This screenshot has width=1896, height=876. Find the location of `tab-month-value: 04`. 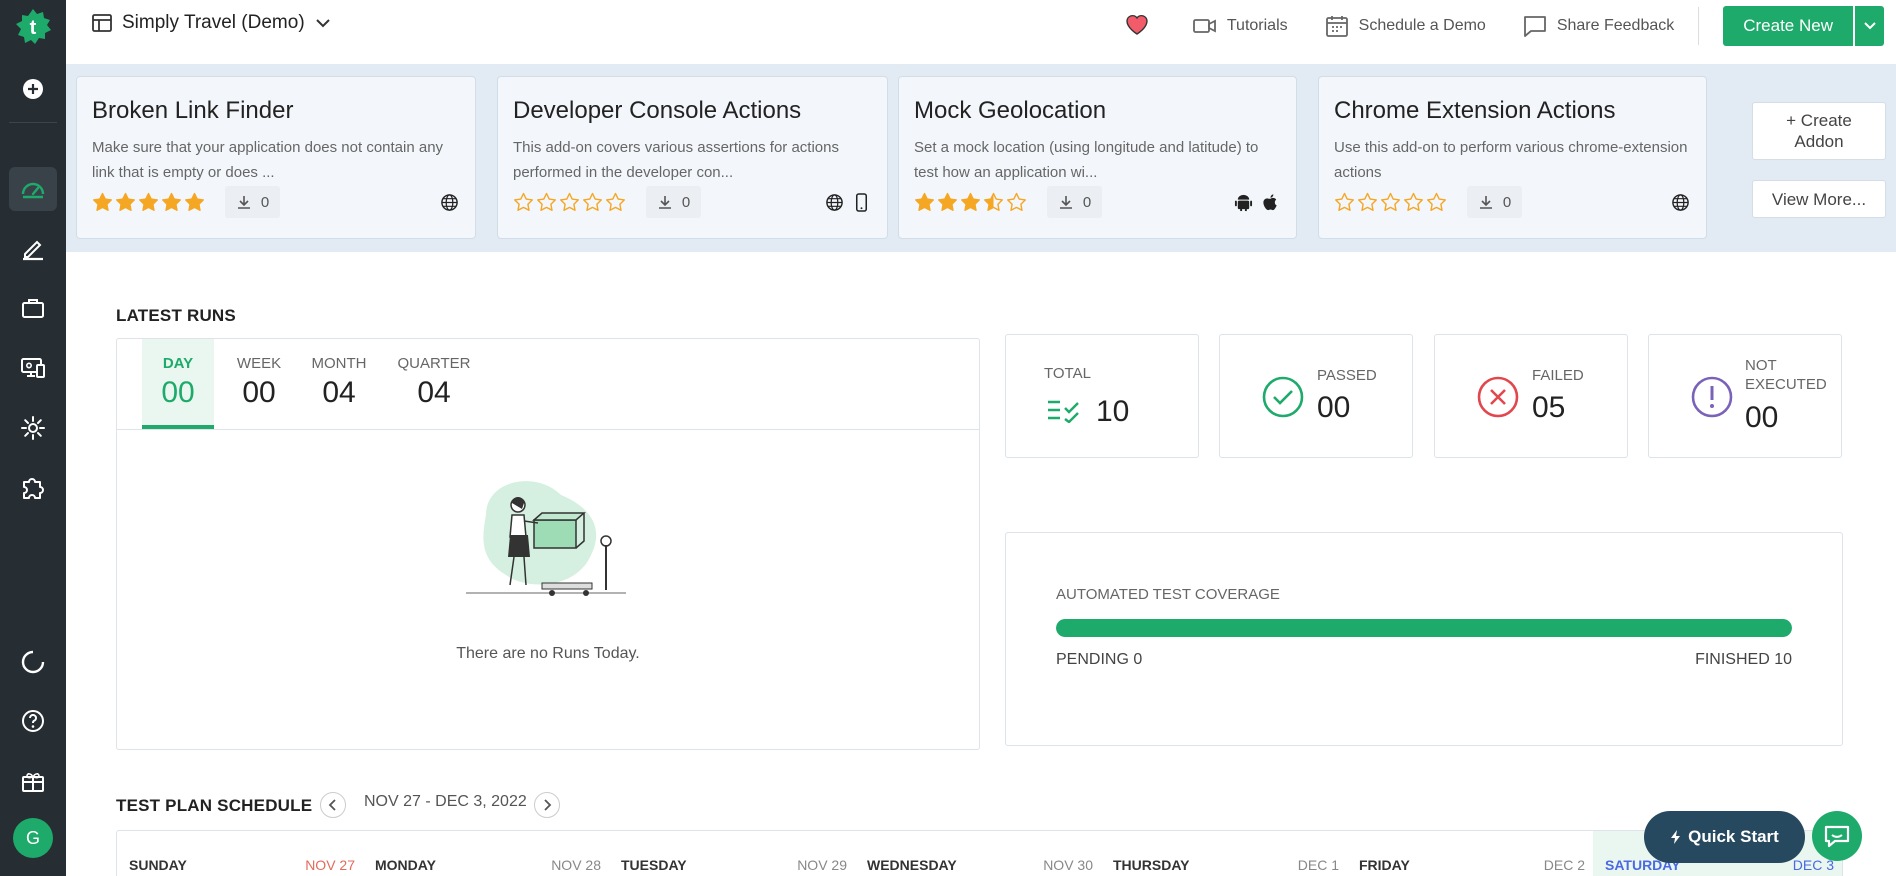

tab-month-value: 04 is located at coordinates (339, 392).